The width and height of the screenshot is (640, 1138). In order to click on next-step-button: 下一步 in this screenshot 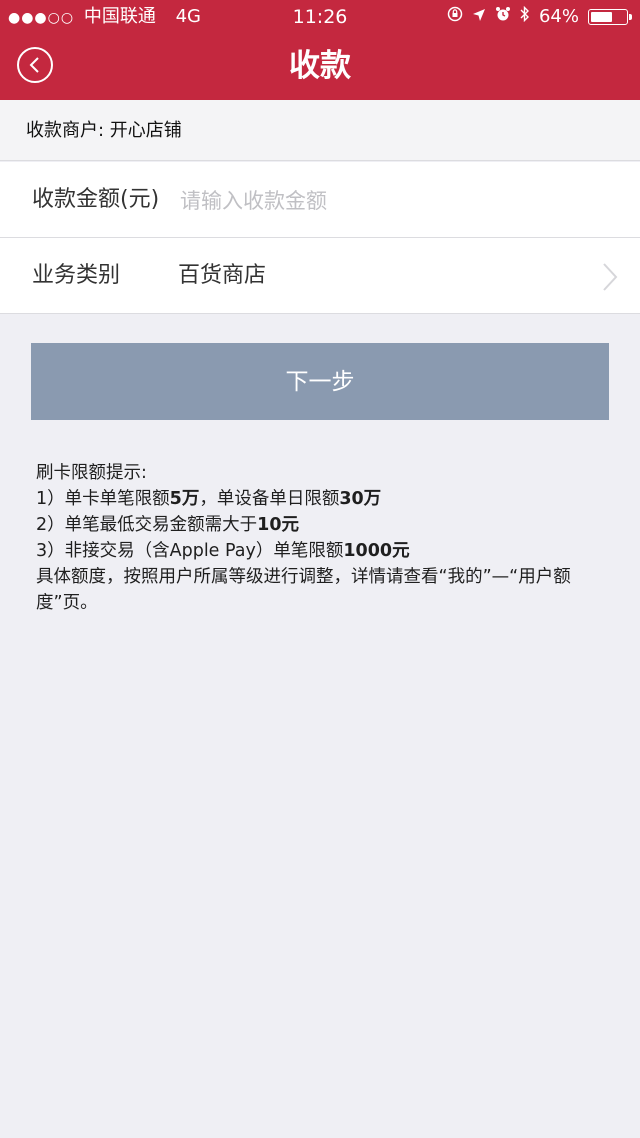, I will do `click(320, 381)`.